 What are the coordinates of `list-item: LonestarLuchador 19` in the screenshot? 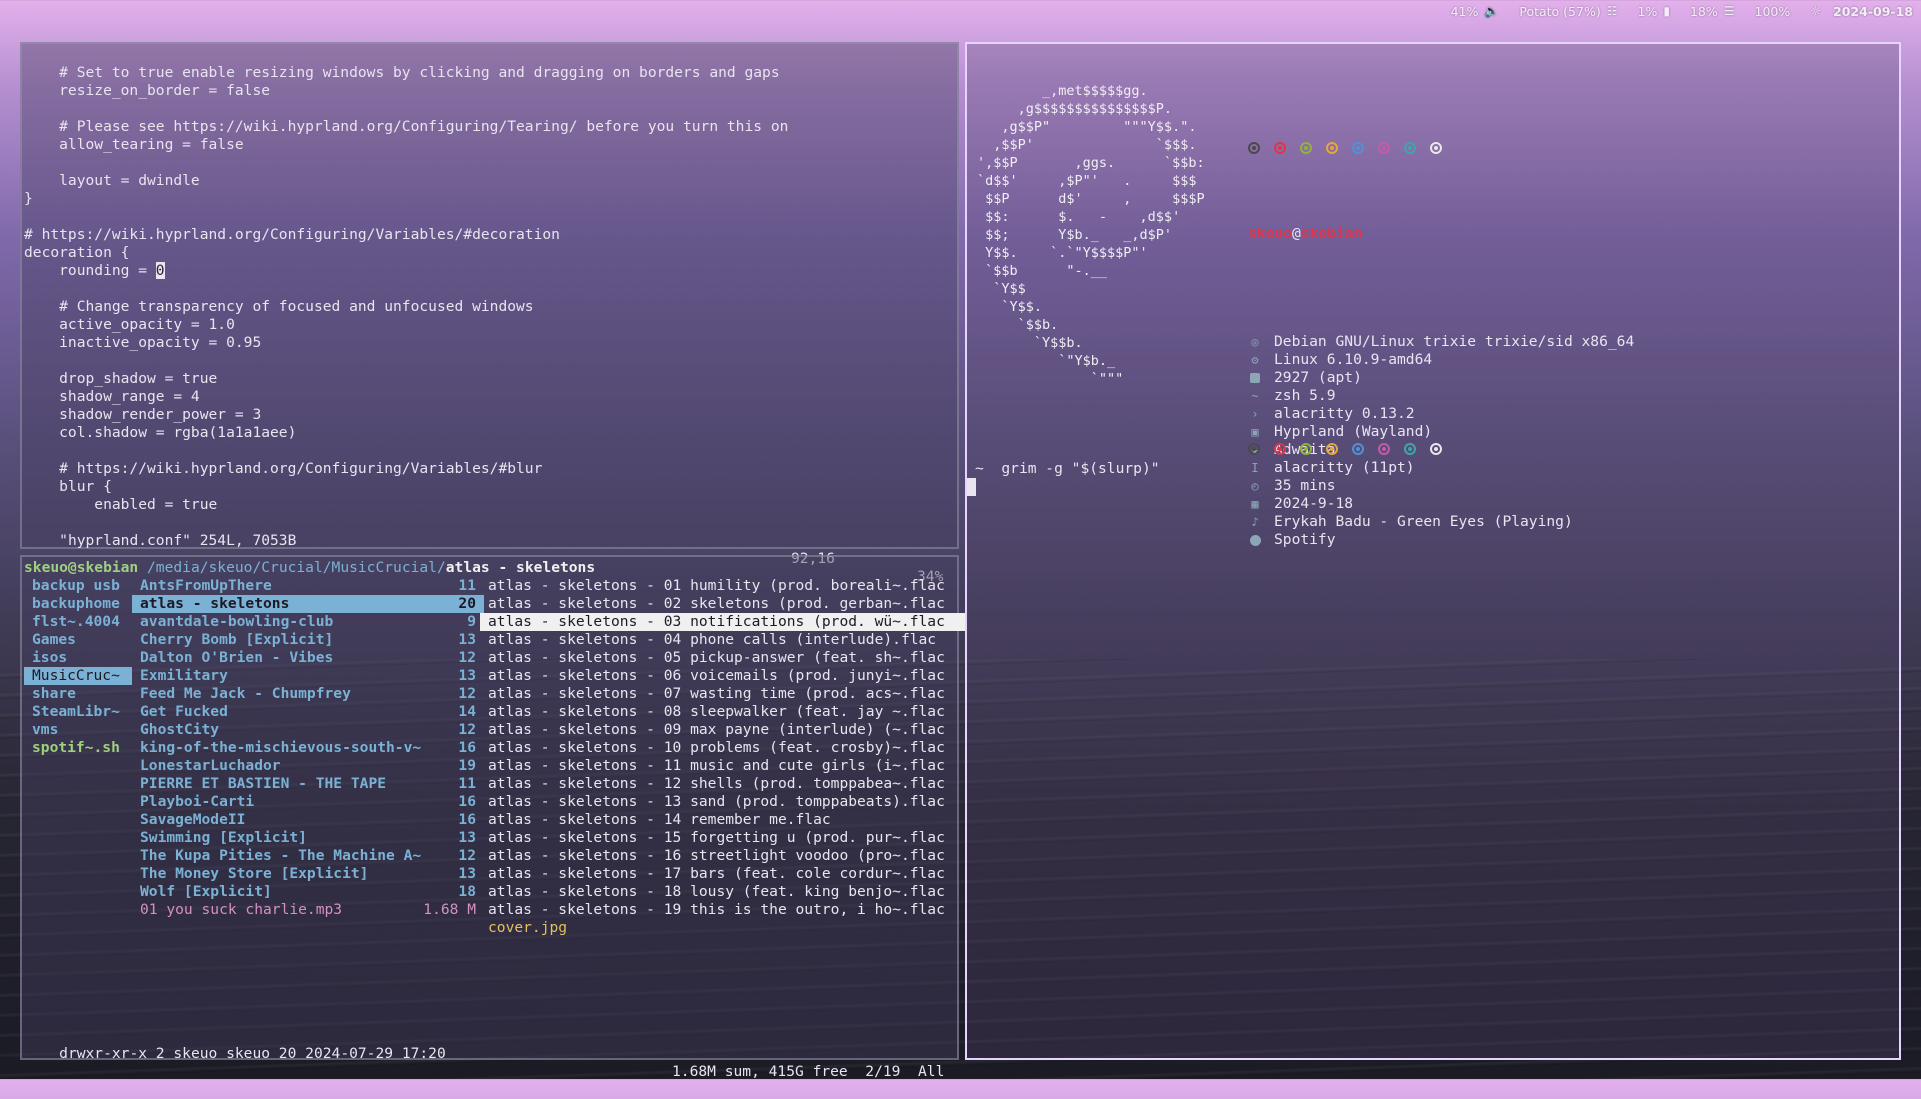 It's located at (308, 766).